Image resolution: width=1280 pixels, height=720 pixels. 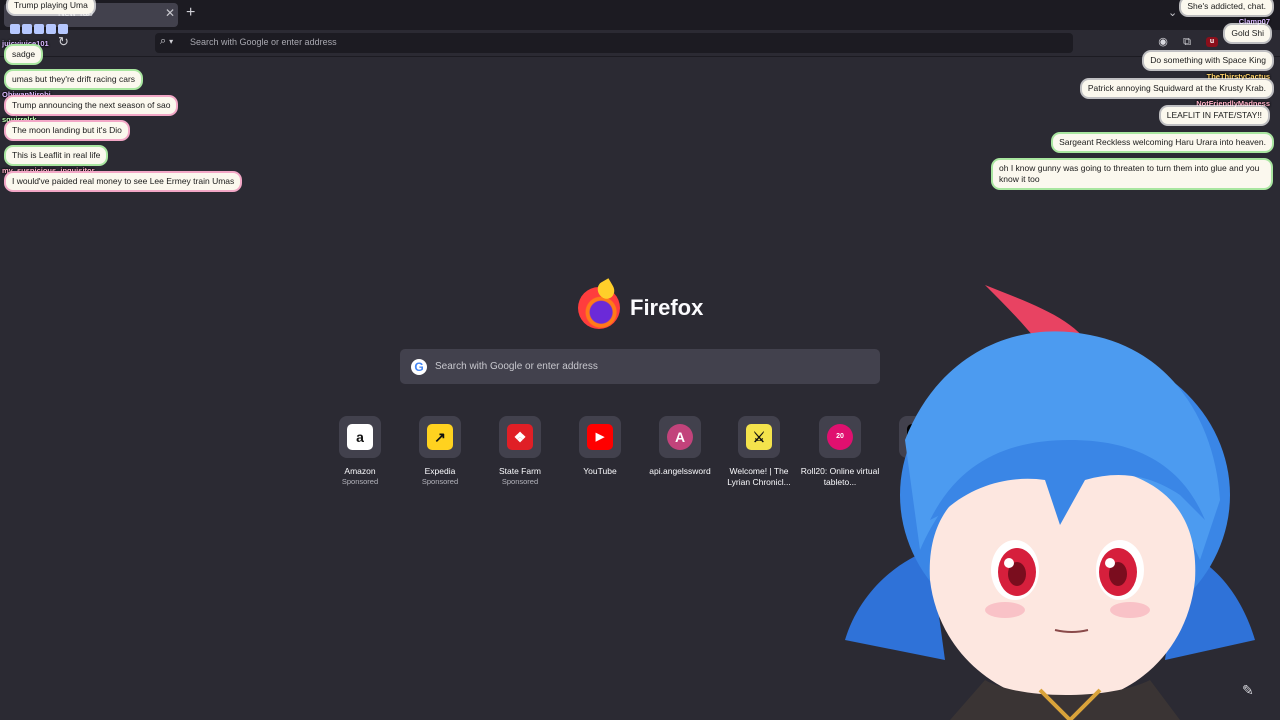 I want to click on tile-amazon: a Amazon Sponsored, so click(x=360, y=451).